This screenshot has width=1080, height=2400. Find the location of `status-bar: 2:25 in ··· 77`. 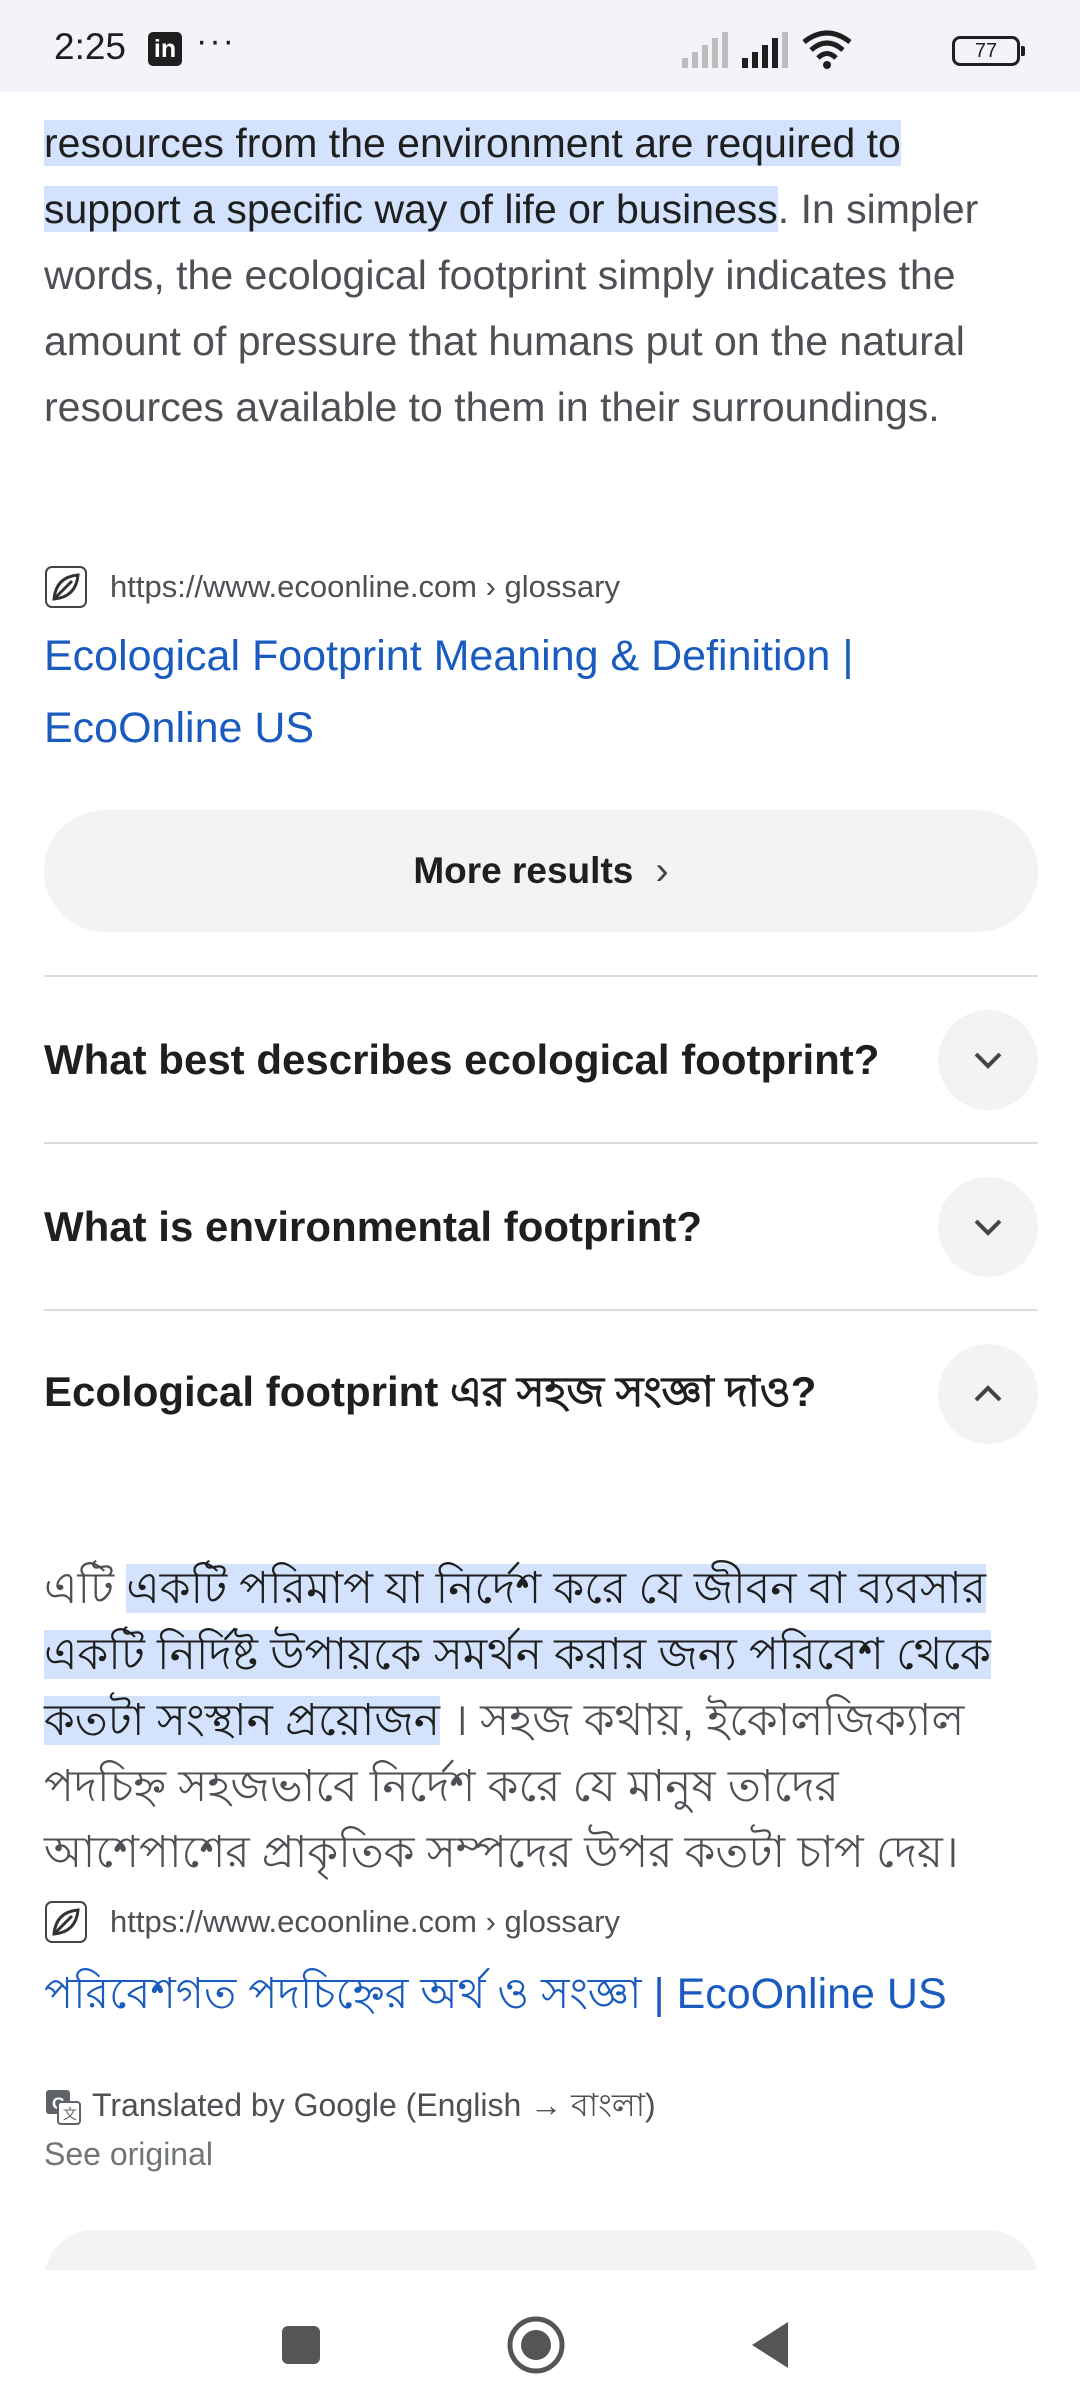

status-bar: 2:25 in ··· 77 is located at coordinates (540, 46).